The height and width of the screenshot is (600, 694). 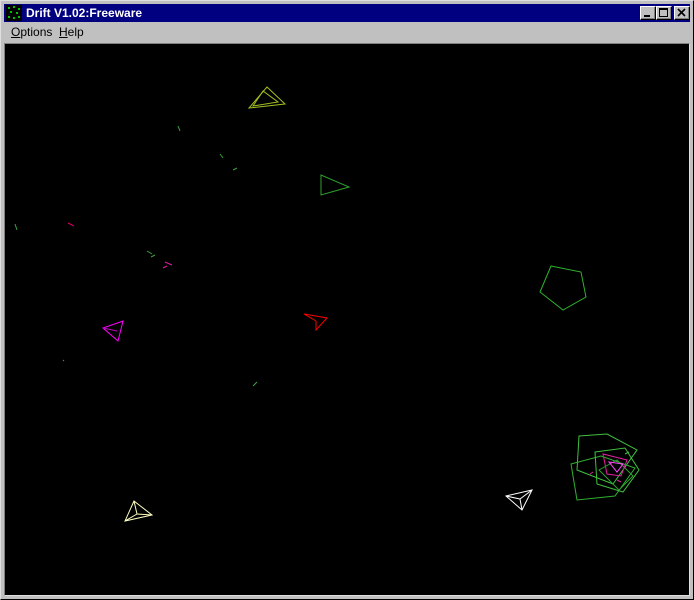 I want to click on maximize-button, so click(x=664, y=13).